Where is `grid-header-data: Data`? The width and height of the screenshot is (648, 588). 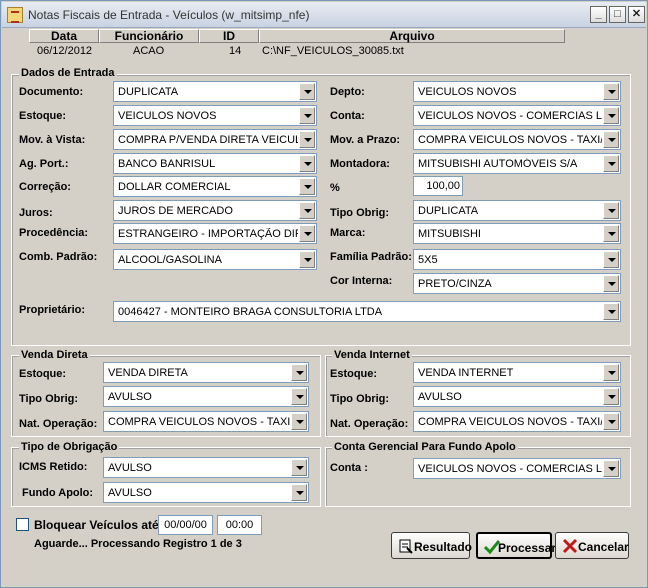
grid-header-data: Data is located at coordinates (64, 36).